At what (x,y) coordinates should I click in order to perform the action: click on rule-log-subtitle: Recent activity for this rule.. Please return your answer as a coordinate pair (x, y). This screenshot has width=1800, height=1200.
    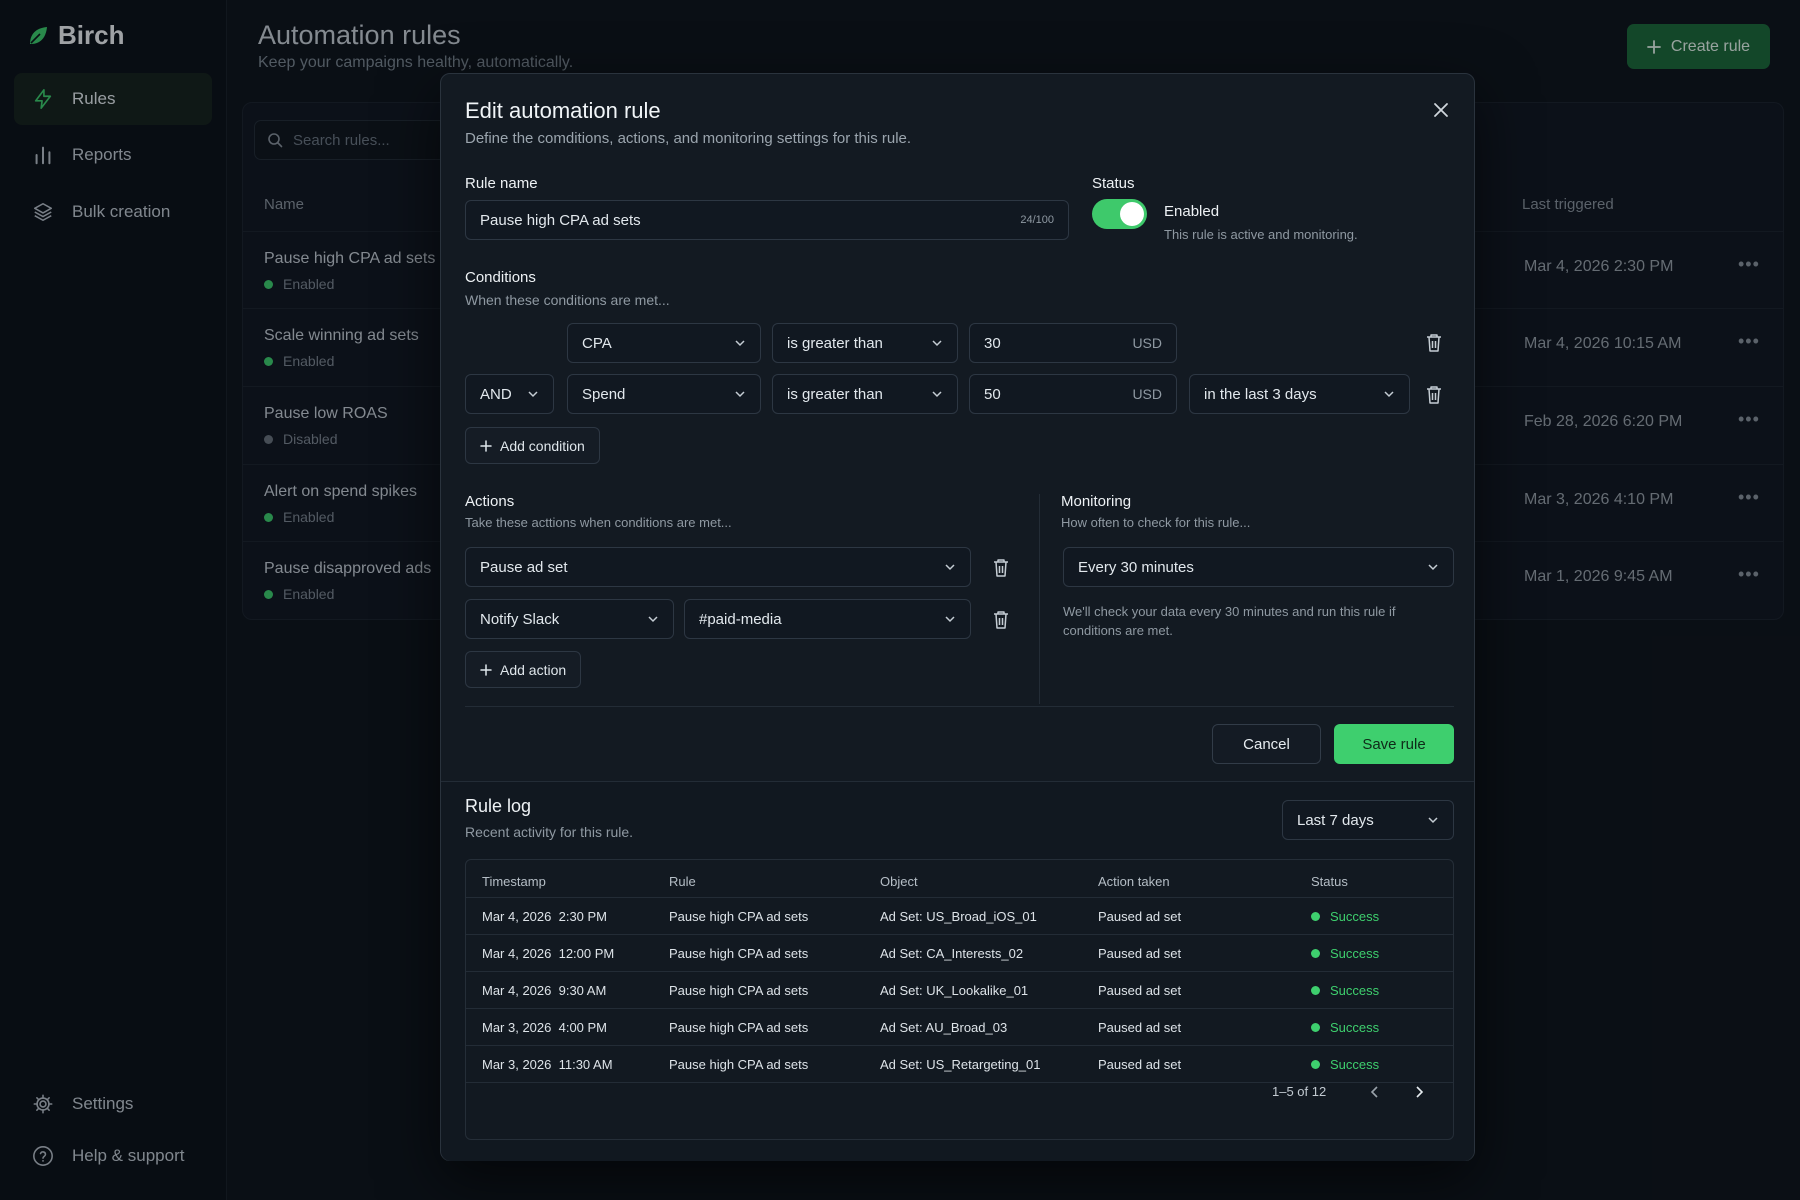
    Looking at the image, I should click on (549, 832).